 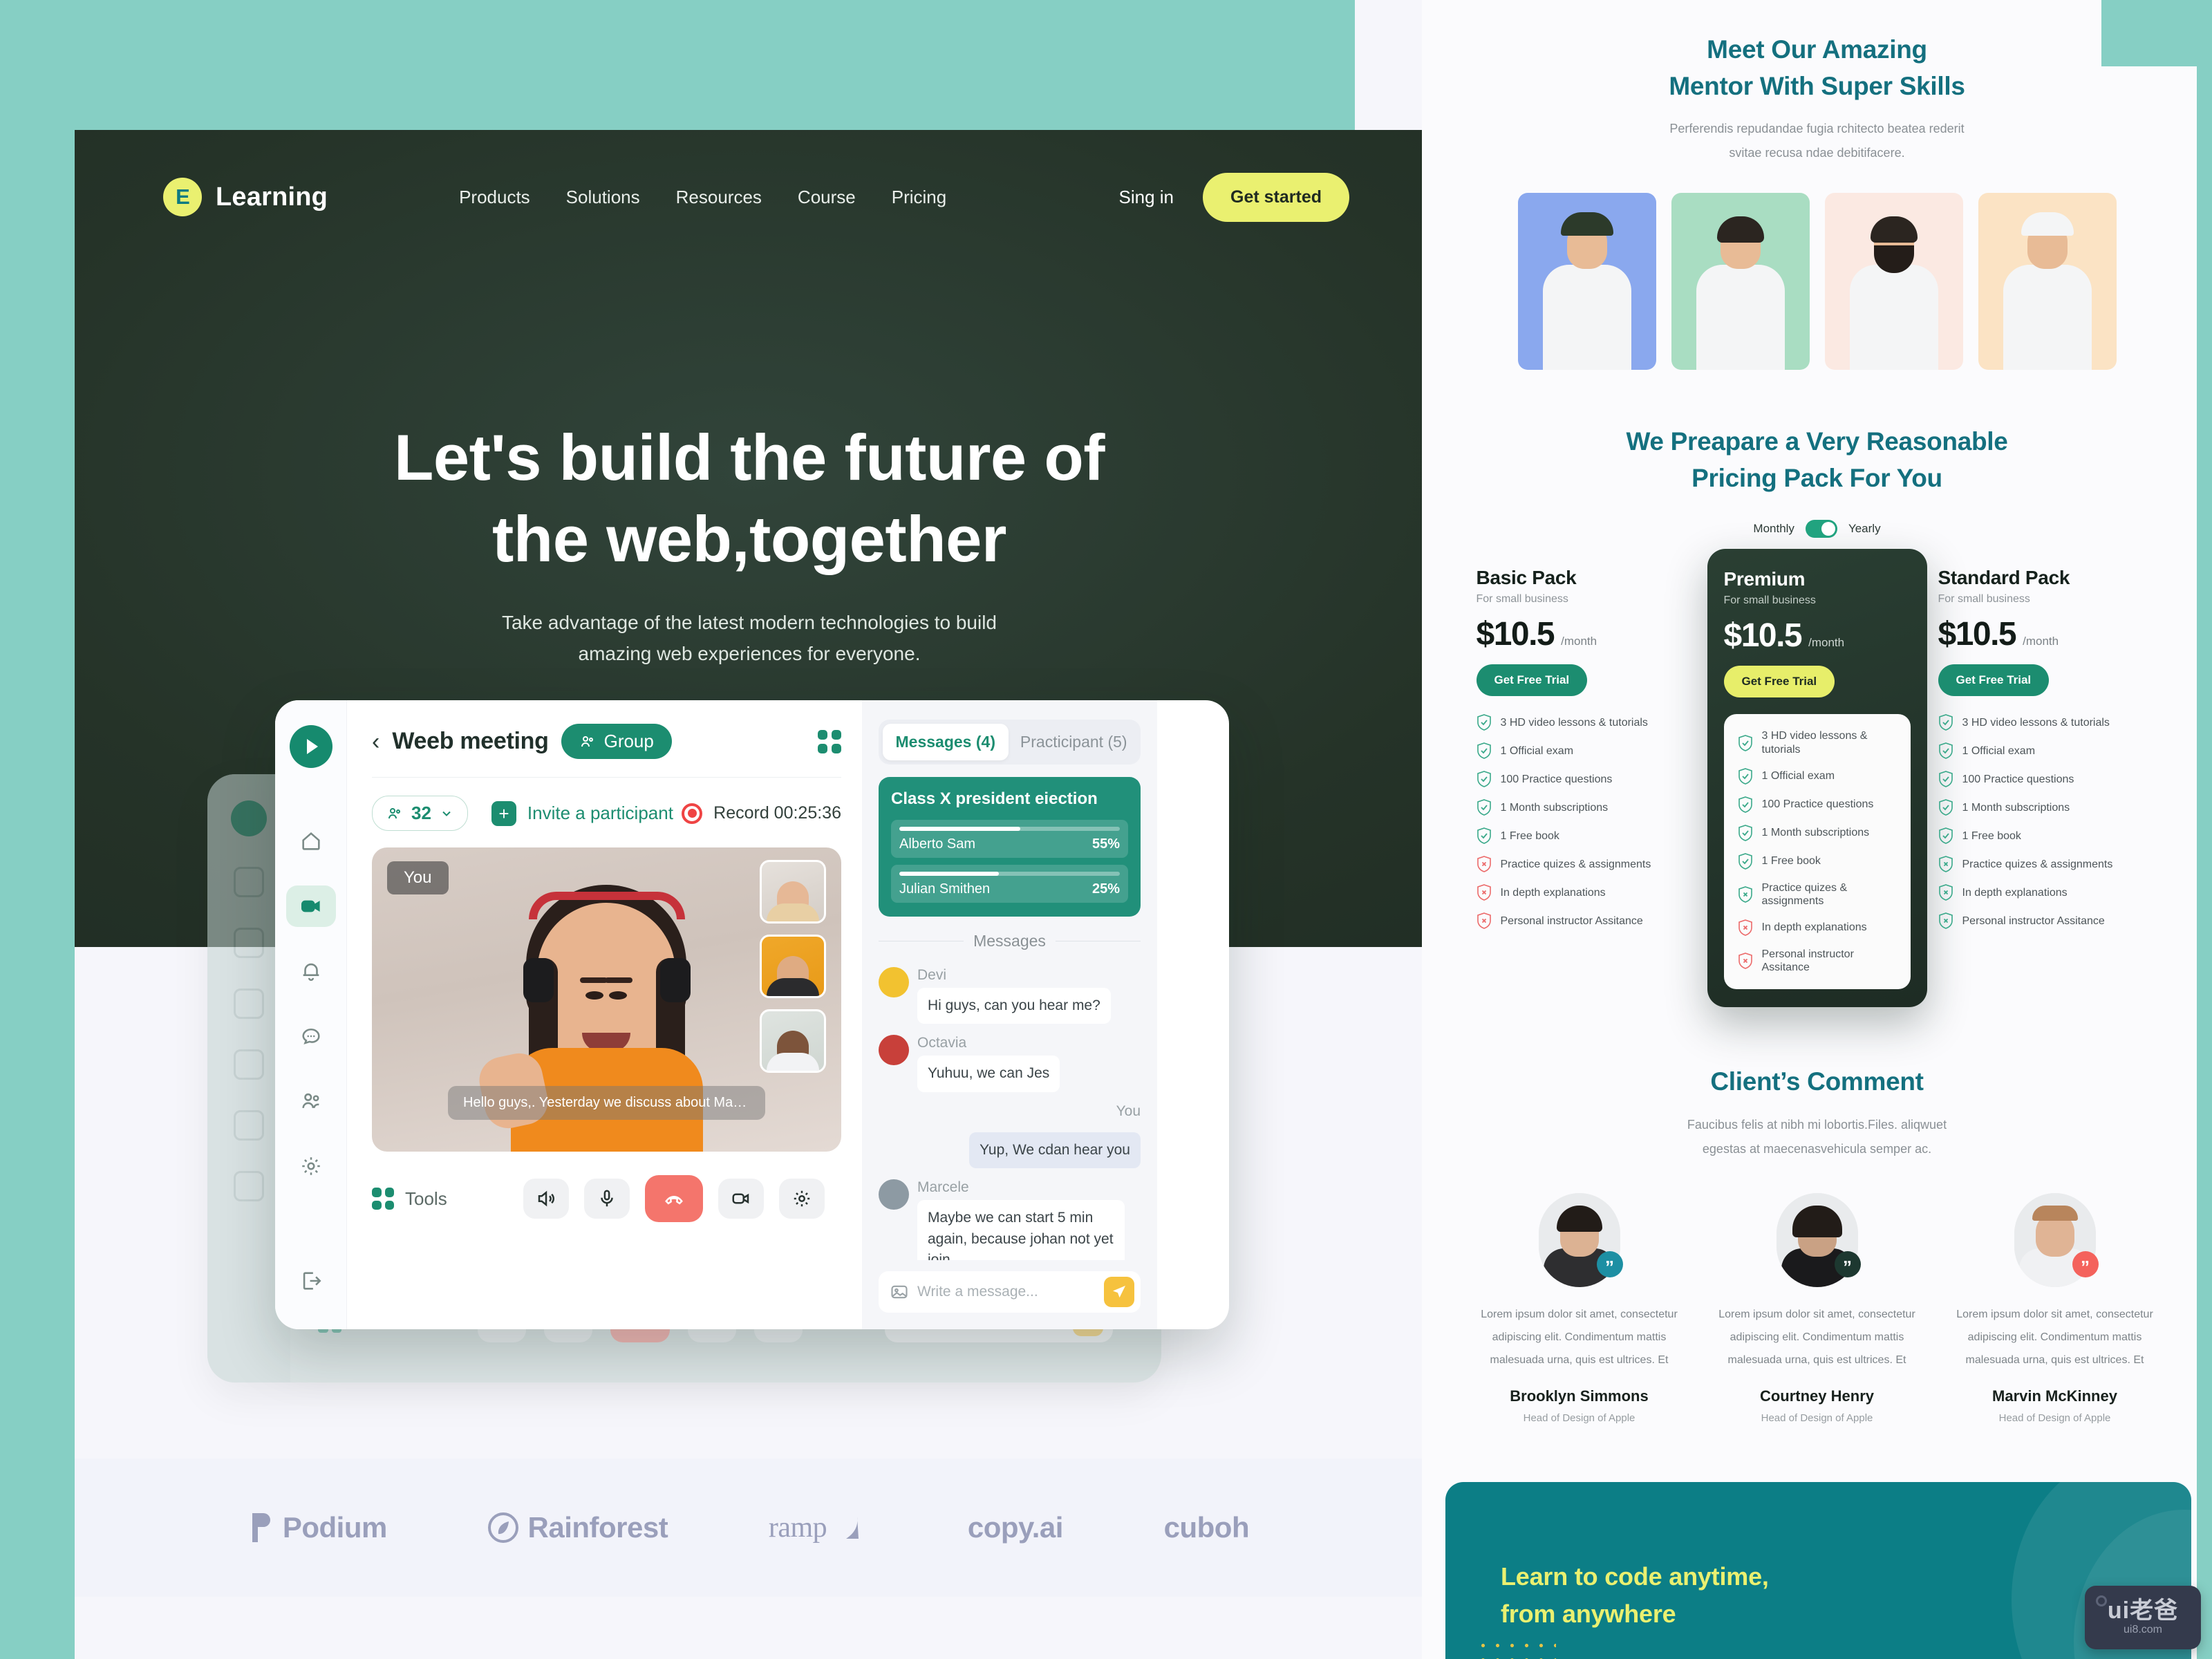 What do you see at coordinates (1818, 1570) in the screenshot?
I see `cta-banner: Learn to code anytime, from anywhere` at bounding box center [1818, 1570].